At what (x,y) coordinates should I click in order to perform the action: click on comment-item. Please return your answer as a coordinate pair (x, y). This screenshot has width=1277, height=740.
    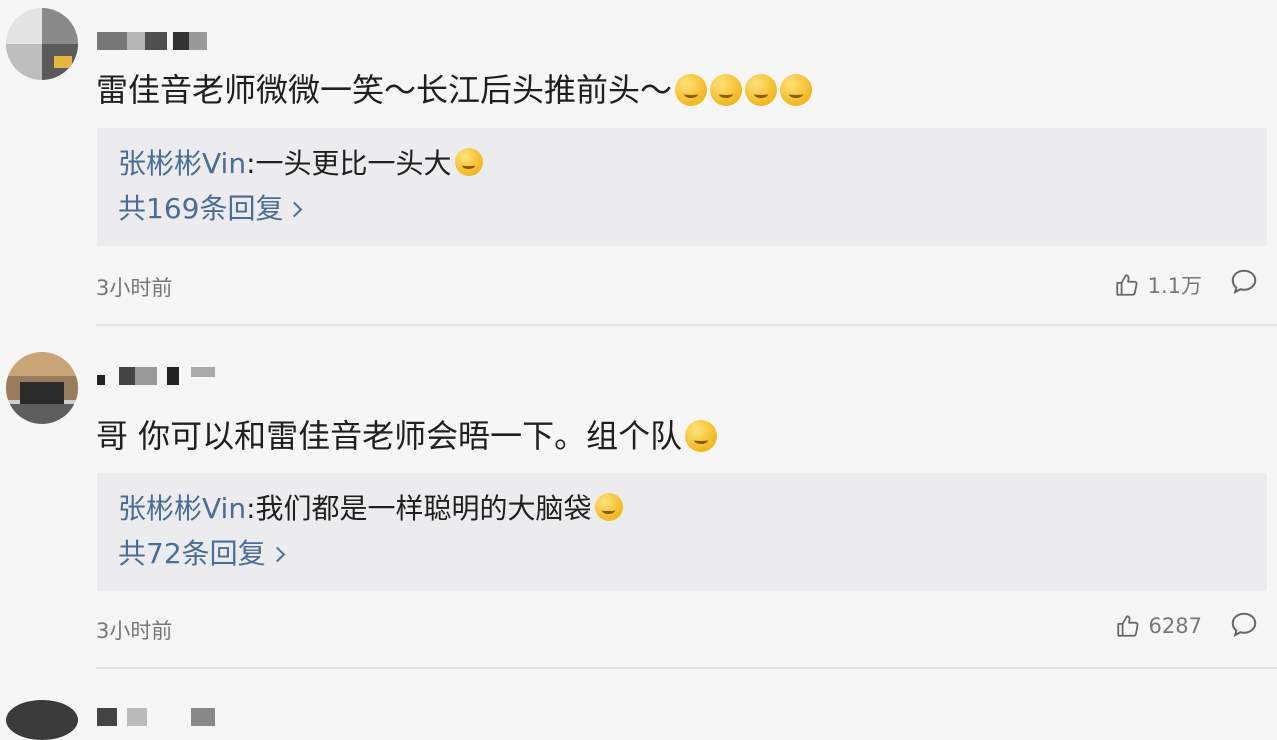
    Looking at the image, I should click on (638, 713).